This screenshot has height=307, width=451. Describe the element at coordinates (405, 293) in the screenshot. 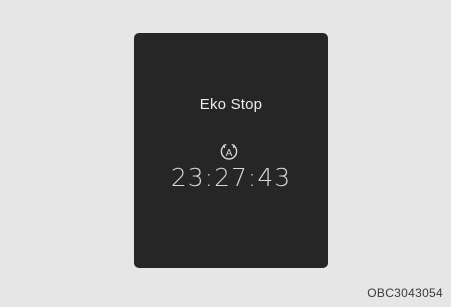

I see `figure-code-label: OBC3043054` at that location.